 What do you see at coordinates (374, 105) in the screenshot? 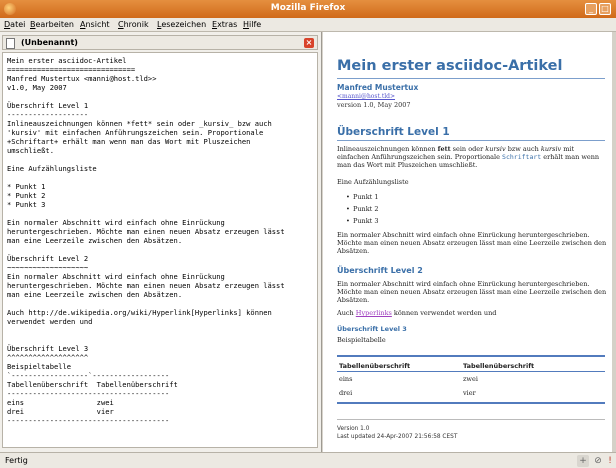
I see `version-line: version 1.0, May 2007` at bounding box center [374, 105].